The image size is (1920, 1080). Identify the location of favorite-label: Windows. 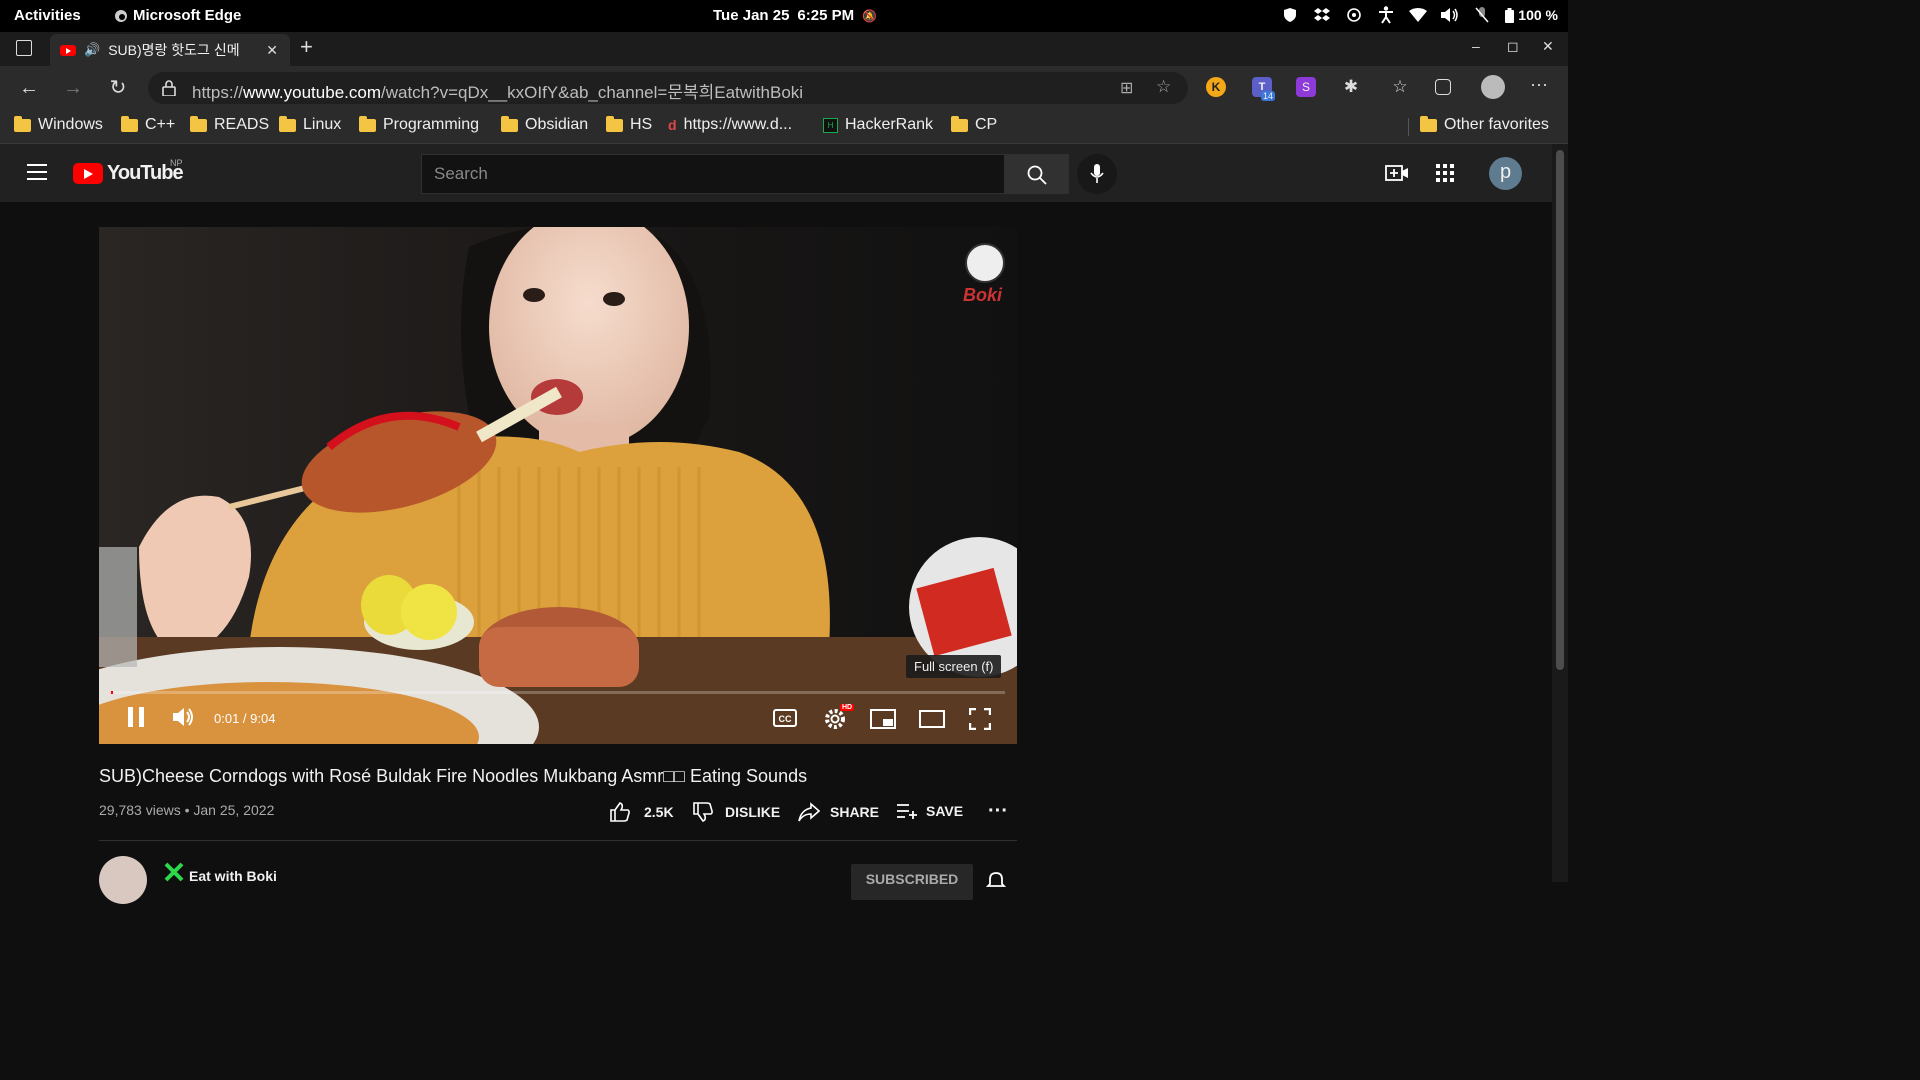
(70, 124).